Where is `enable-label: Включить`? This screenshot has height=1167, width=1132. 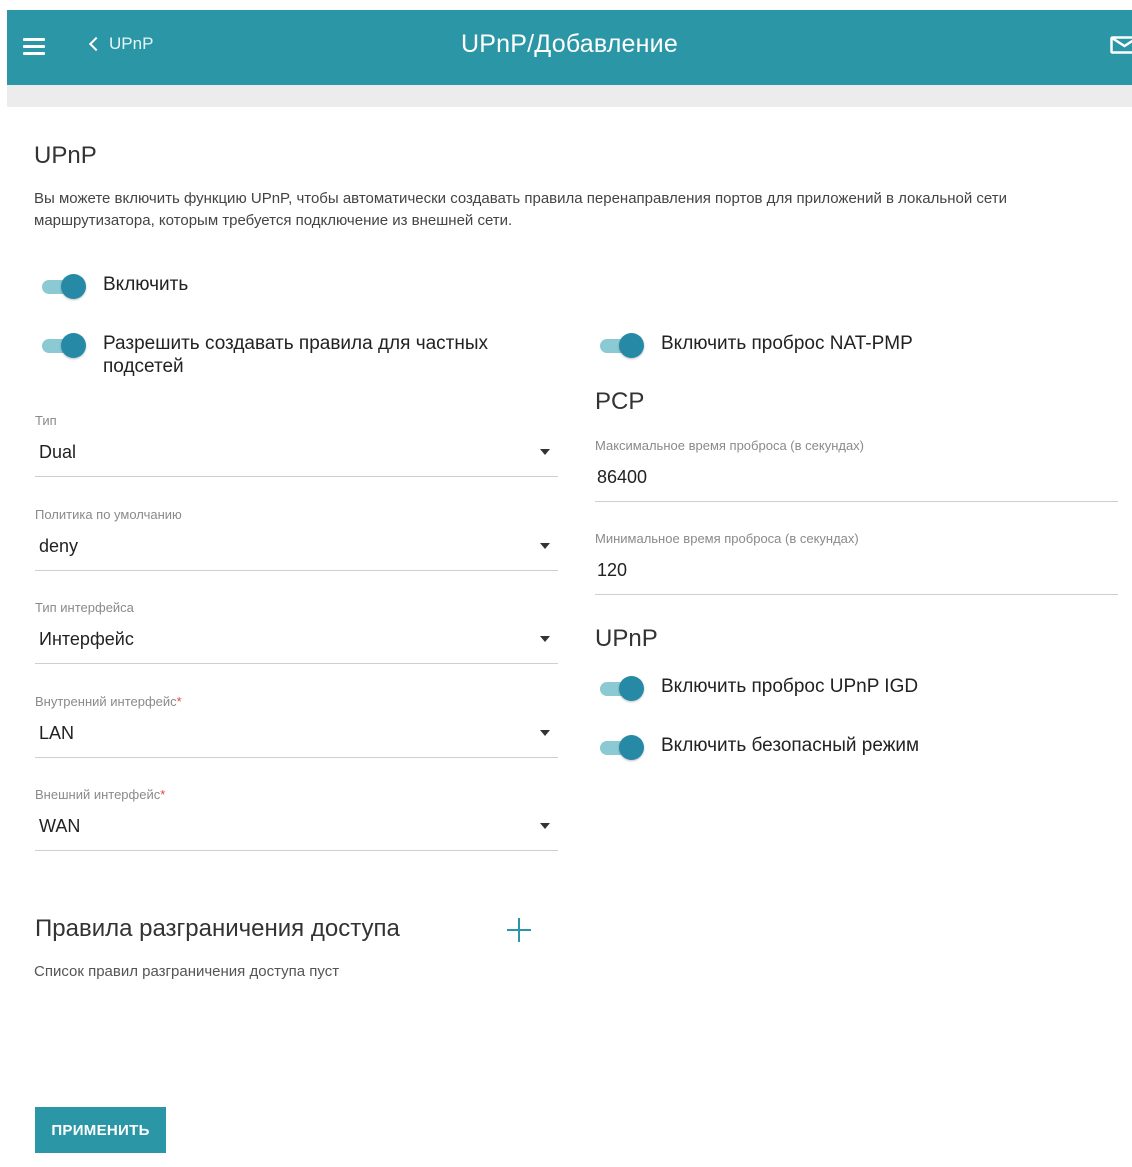 enable-label: Включить is located at coordinates (146, 284).